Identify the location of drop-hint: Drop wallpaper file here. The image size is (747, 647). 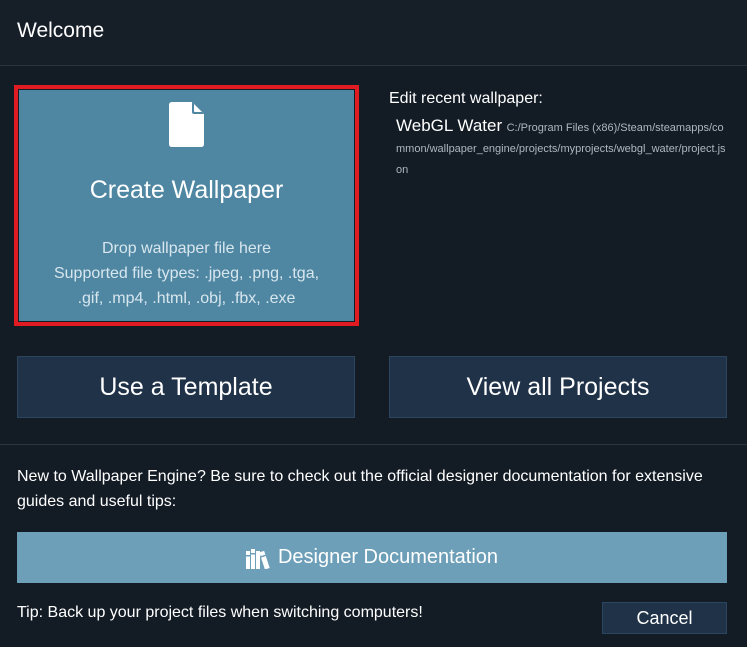
(186, 248).